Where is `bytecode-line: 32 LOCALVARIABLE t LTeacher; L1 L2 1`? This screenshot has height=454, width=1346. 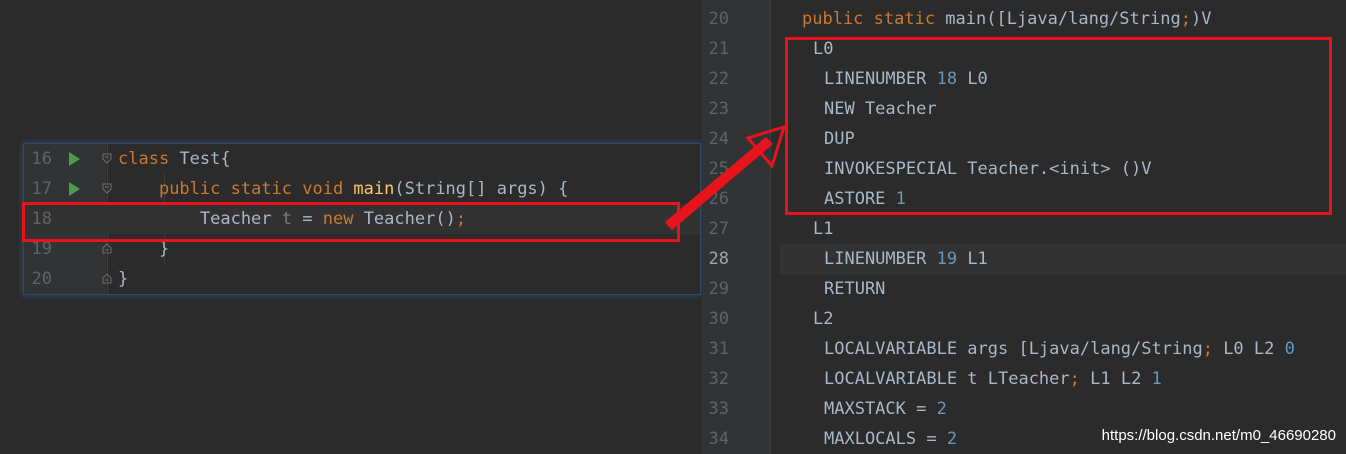
bytecode-line: 32 LOCALVARIABLE t LTeacher; L1 L2 1 is located at coordinates (1024, 379).